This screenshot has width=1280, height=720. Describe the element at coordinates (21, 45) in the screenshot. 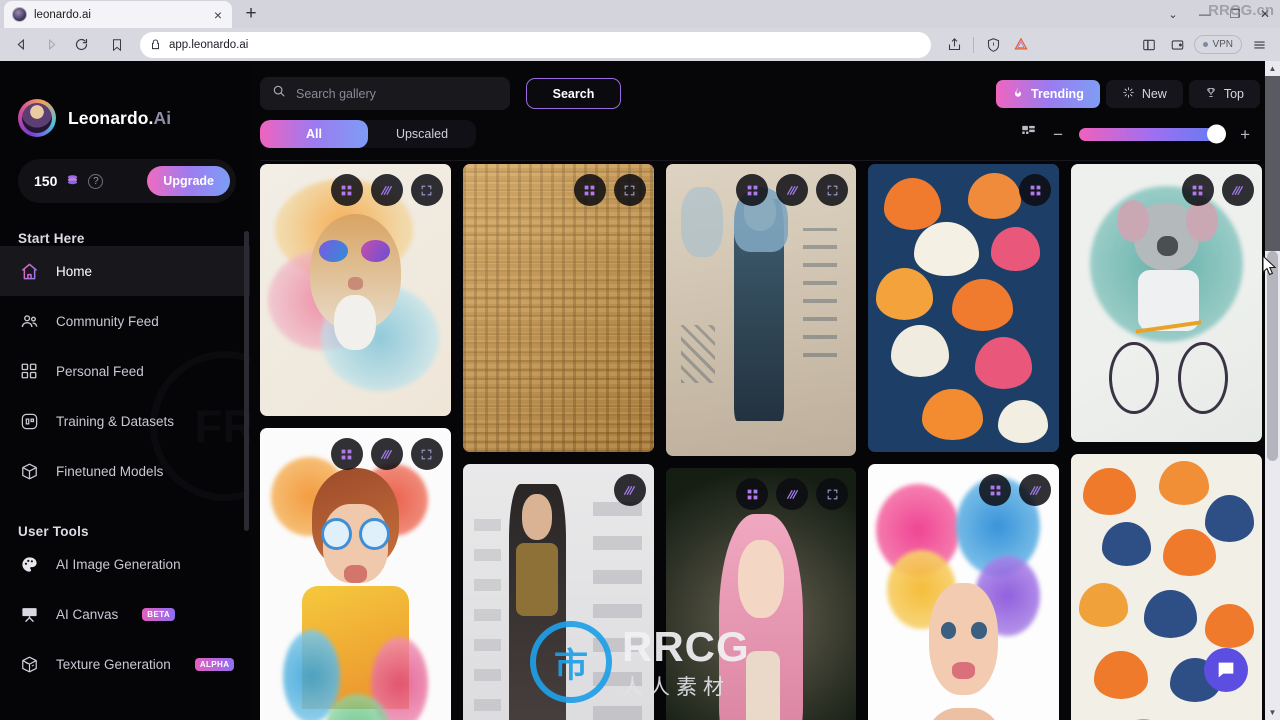

I see `back-icon` at that location.